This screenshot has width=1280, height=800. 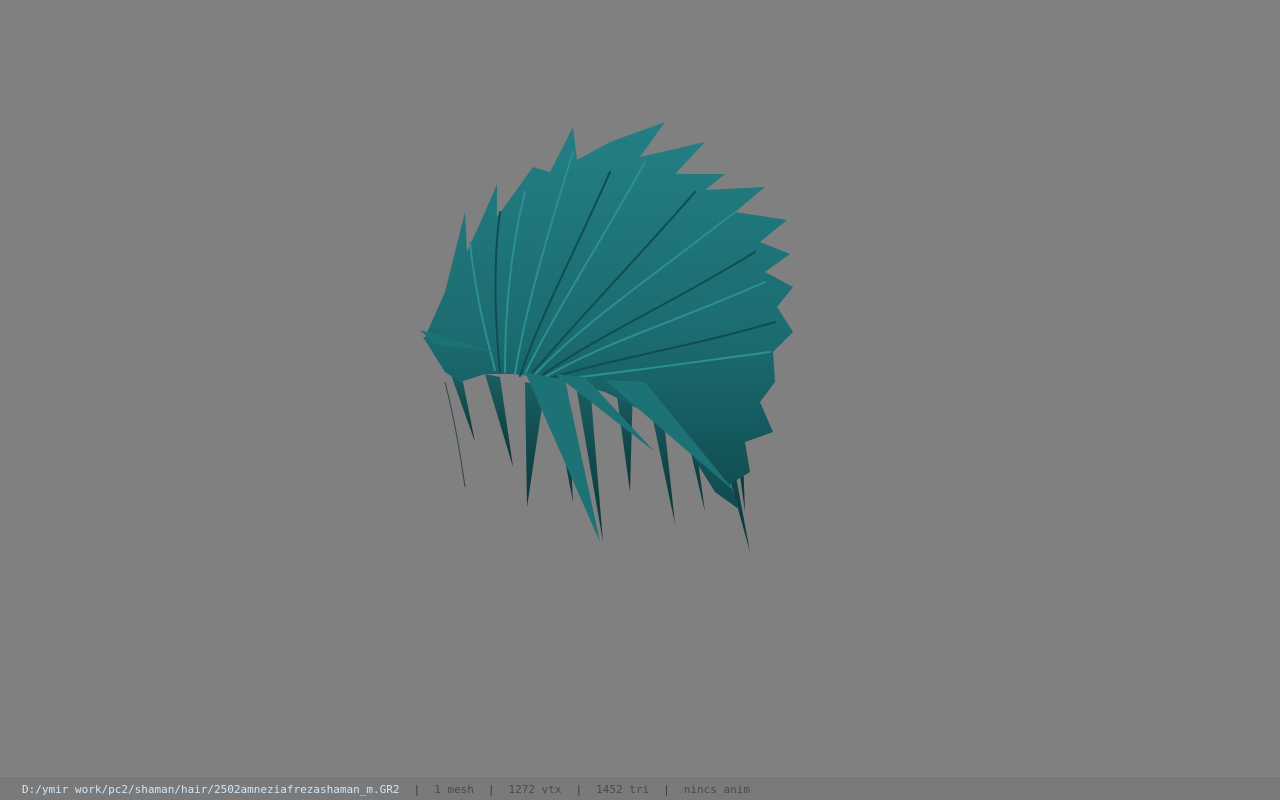 What do you see at coordinates (454, 789) in the screenshot?
I see `mesh-count: 1 mesh` at bounding box center [454, 789].